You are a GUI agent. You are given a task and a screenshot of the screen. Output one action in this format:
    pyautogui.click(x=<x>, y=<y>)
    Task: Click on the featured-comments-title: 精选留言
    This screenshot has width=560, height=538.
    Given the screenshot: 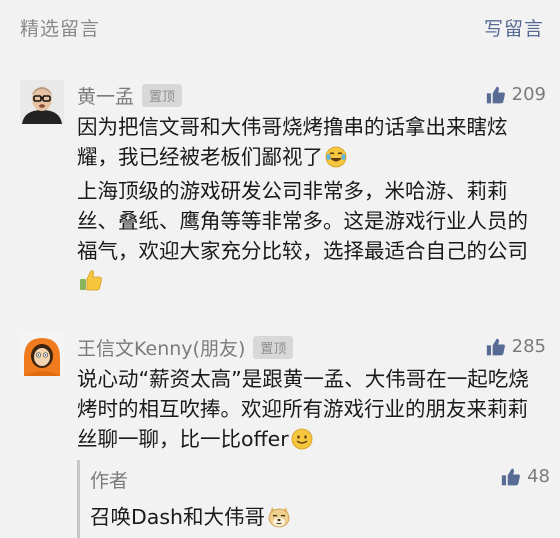 What is the action you would take?
    pyautogui.click(x=60, y=29)
    